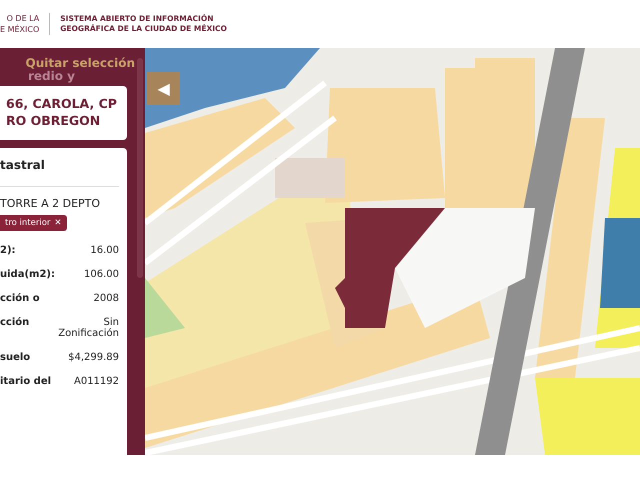 This screenshot has width=640, height=480. Describe the element at coordinates (33, 222) in the screenshot. I see `filter-chip: tro interior ✕` at that location.